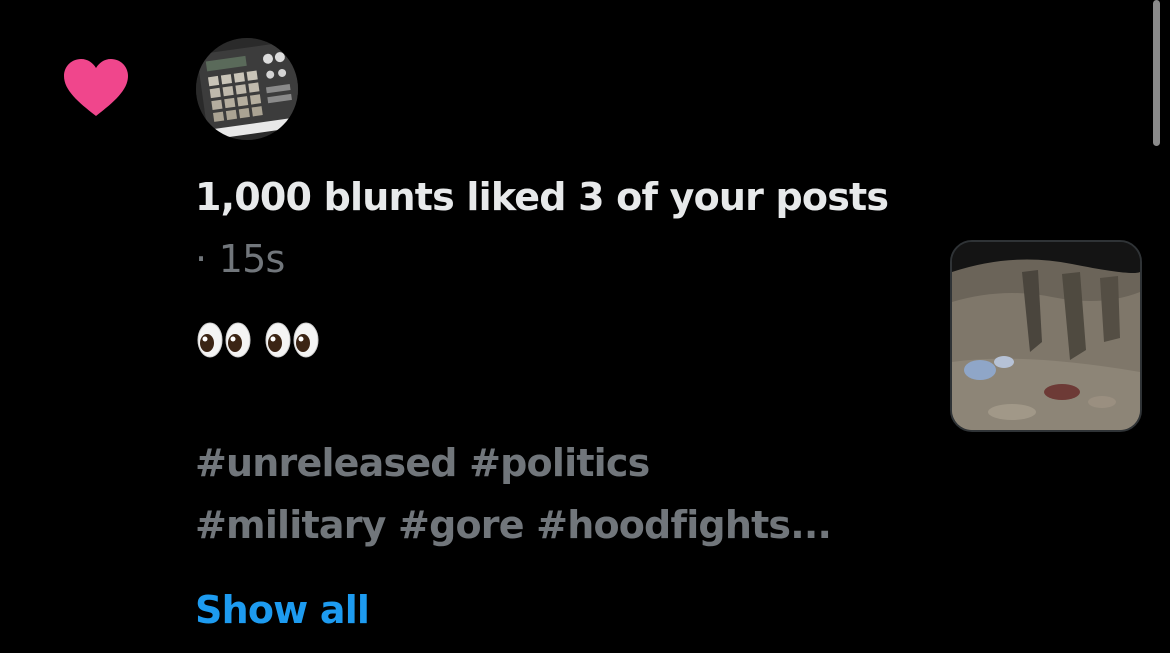  What do you see at coordinates (677, 197) in the screenshot?
I see `action-text: liked 3 of your posts` at bounding box center [677, 197].